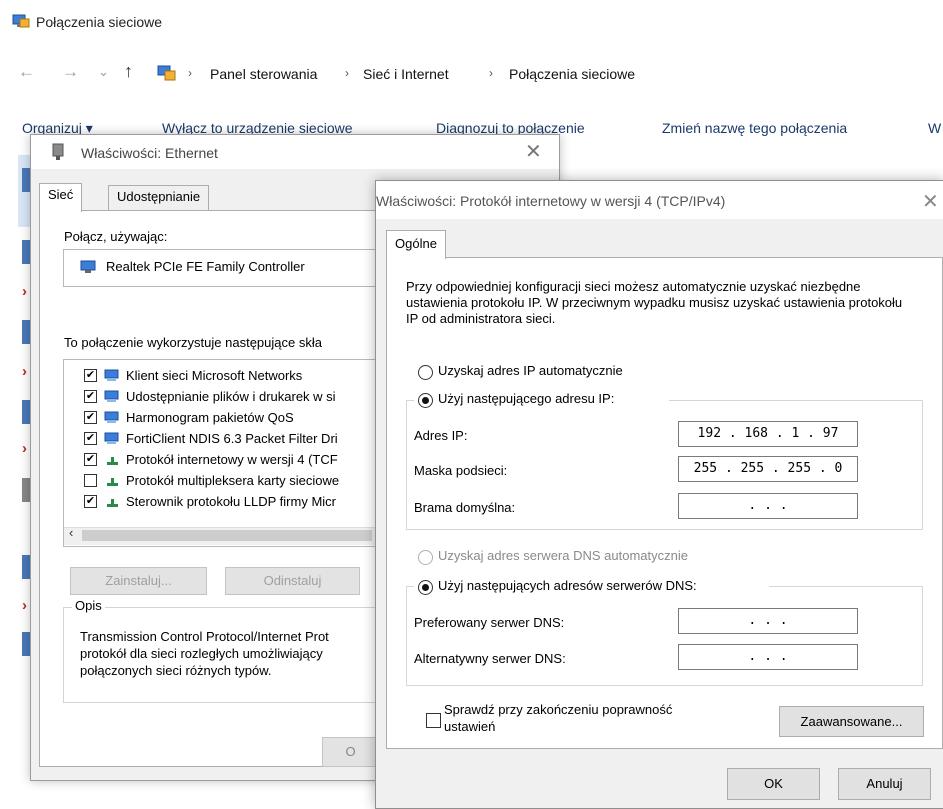  I want to click on control-panel-icon, so click(166, 73).